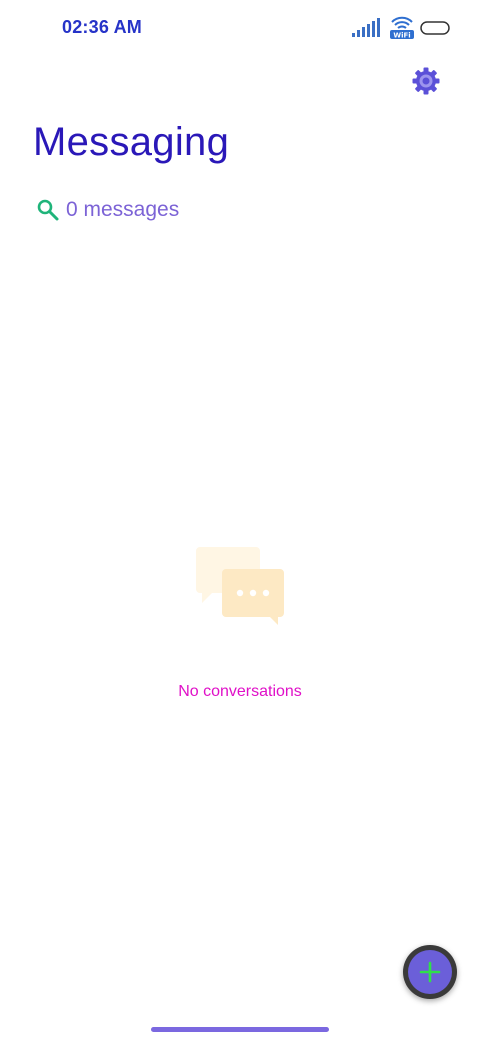 The height and width of the screenshot is (1040, 480). What do you see at coordinates (48, 210) in the screenshot?
I see `search-icon` at bounding box center [48, 210].